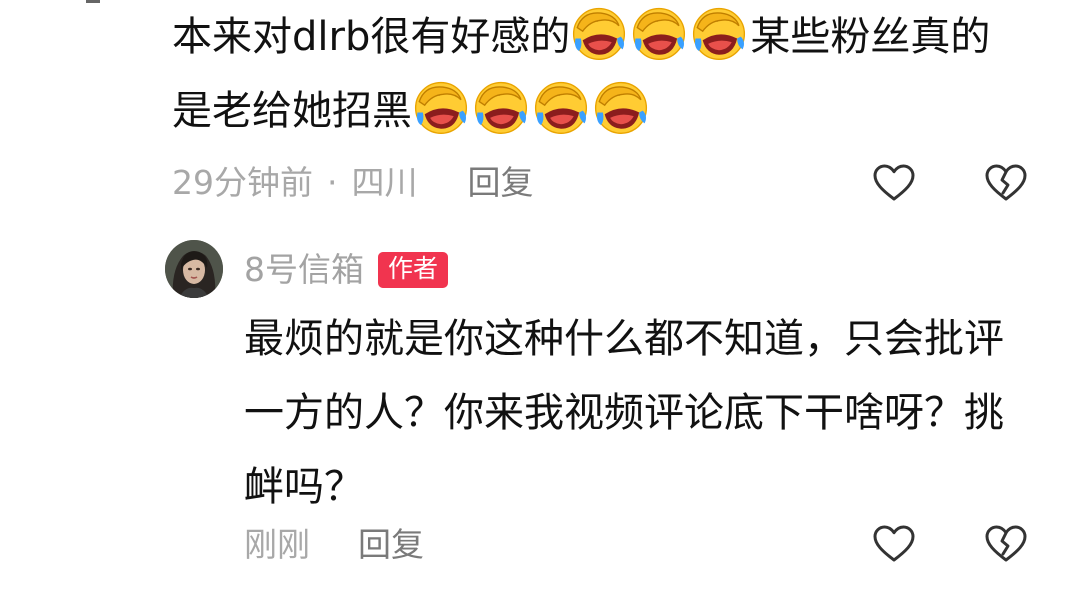 The image size is (1080, 600). I want to click on comment-2-line-1: 最烦的就是你这种什么都不知道，只会批评, so click(624, 339).